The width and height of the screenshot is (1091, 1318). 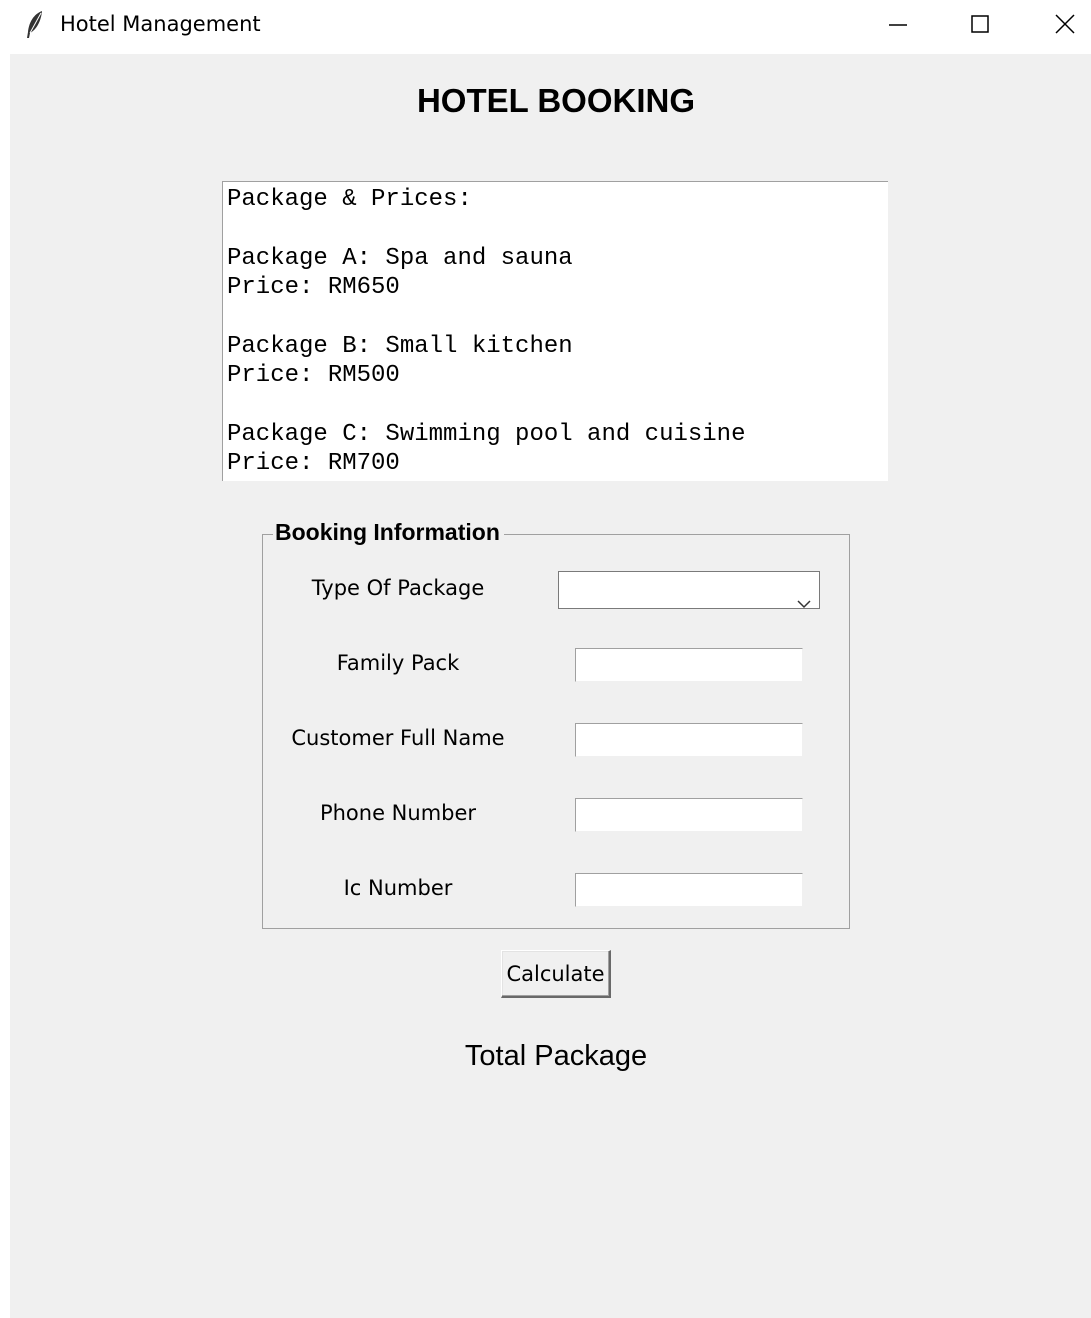 What do you see at coordinates (556, 1056) in the screenshot?
I see `total-package-label: Total Package` at bounding box center [556, 1056].